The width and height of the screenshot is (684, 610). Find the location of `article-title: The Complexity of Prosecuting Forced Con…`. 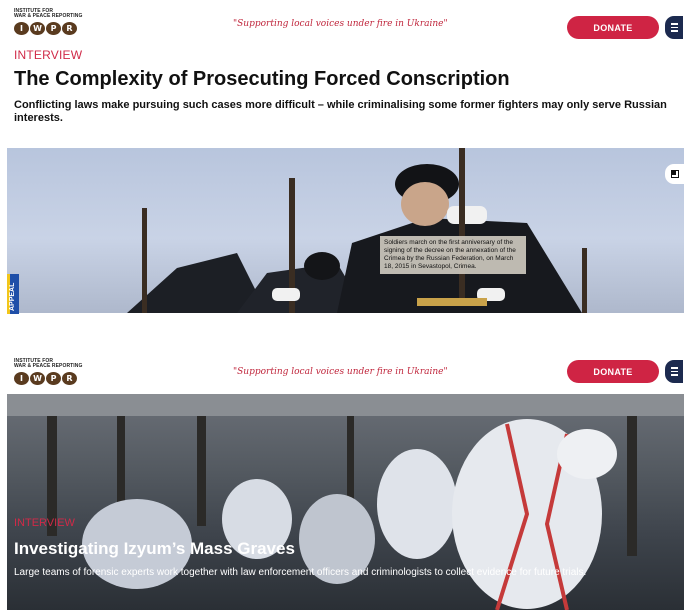

article-title: The Complexity of Prosecuting Forced Con… is located at coordinates (262, 79).